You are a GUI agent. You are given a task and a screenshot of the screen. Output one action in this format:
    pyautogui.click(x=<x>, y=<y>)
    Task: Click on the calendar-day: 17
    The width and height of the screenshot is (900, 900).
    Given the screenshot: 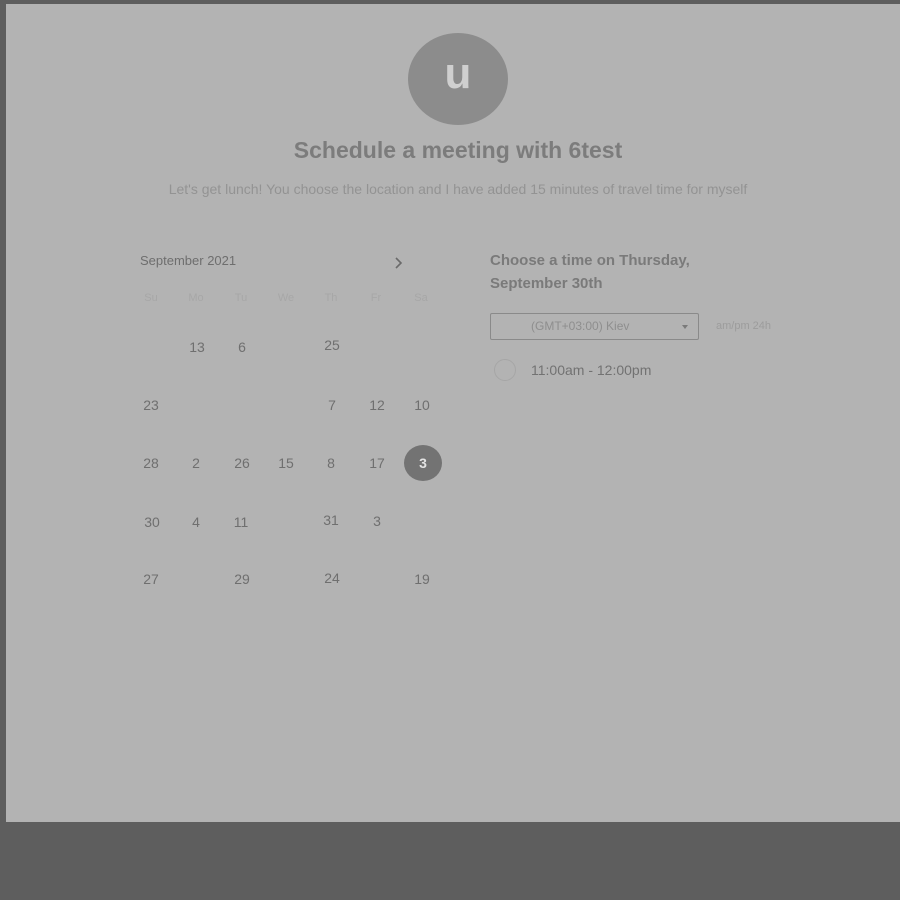 What is the action you would take?
    pyautogui.click(x=377, y=463)
    